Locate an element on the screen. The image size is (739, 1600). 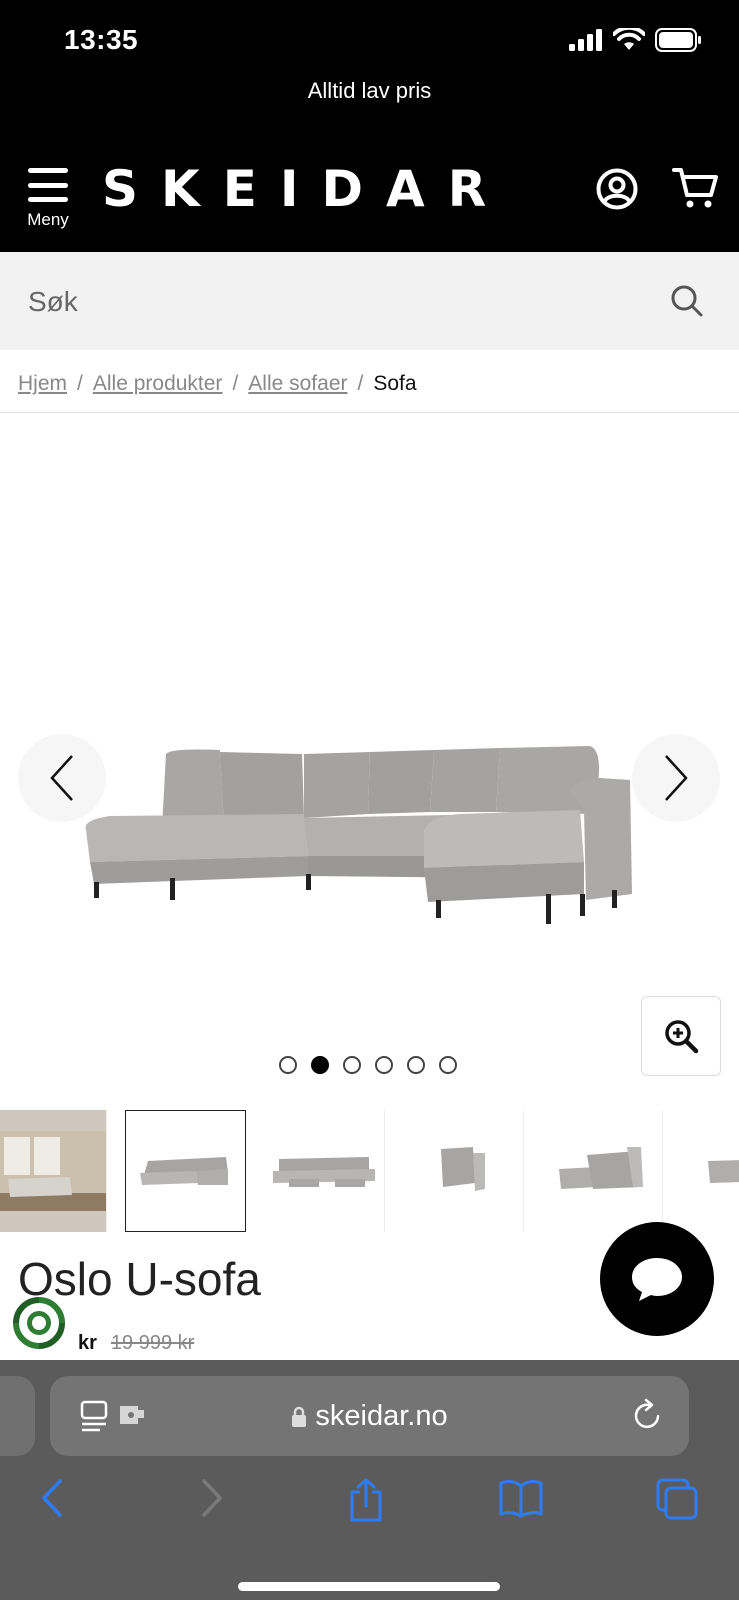
lock-icon is located at coordinates (299, 1417).